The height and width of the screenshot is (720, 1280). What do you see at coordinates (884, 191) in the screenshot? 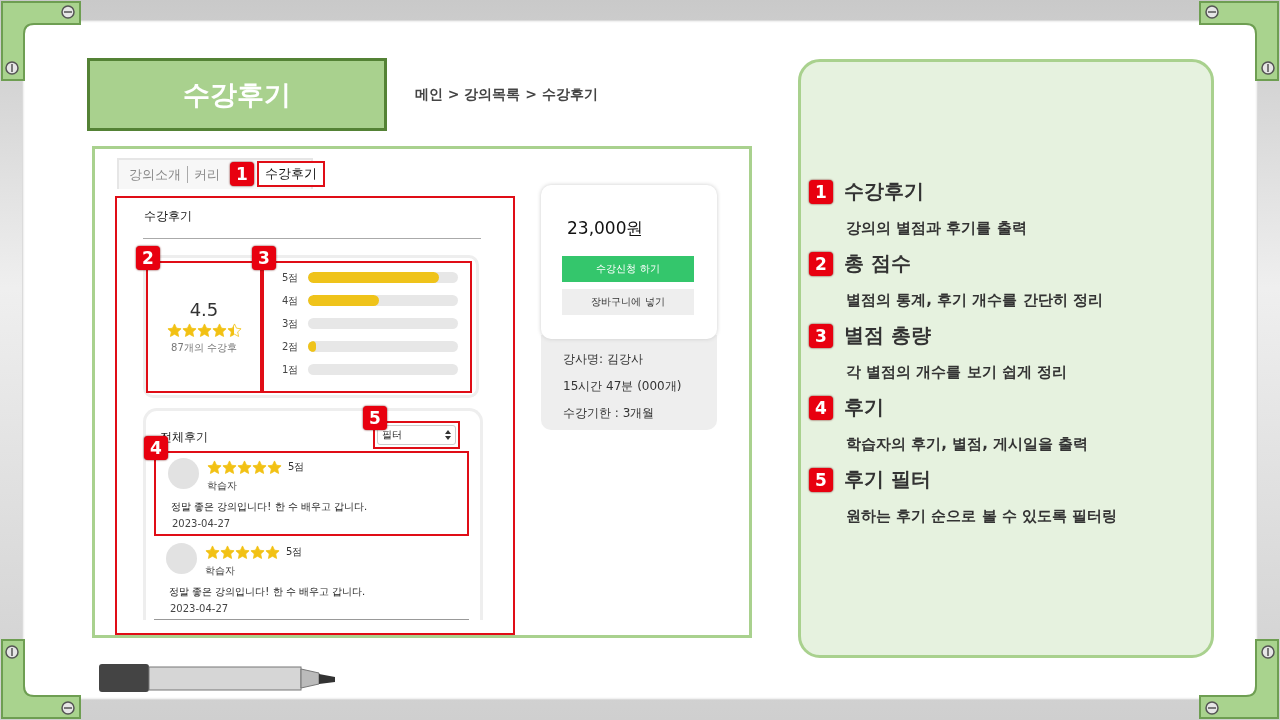
I see `annotation-title: 수강후기` at bounding box center [884, 191].